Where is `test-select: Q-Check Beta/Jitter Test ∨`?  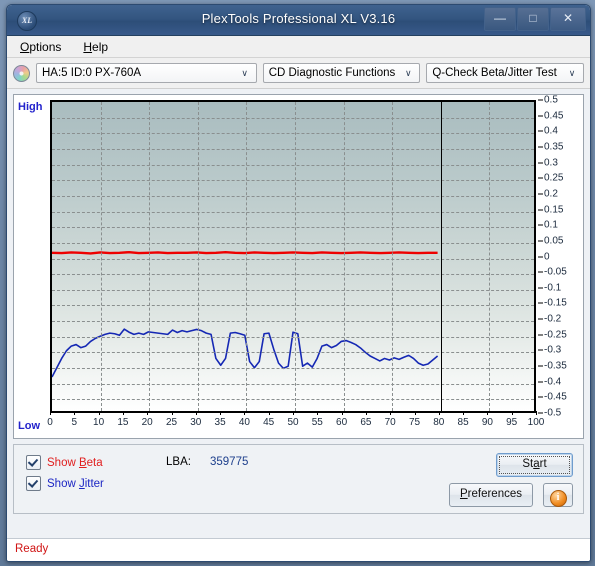
test-select: Q-Check Beta/Jitter Test ∨ is located at coordinates (505, 73).